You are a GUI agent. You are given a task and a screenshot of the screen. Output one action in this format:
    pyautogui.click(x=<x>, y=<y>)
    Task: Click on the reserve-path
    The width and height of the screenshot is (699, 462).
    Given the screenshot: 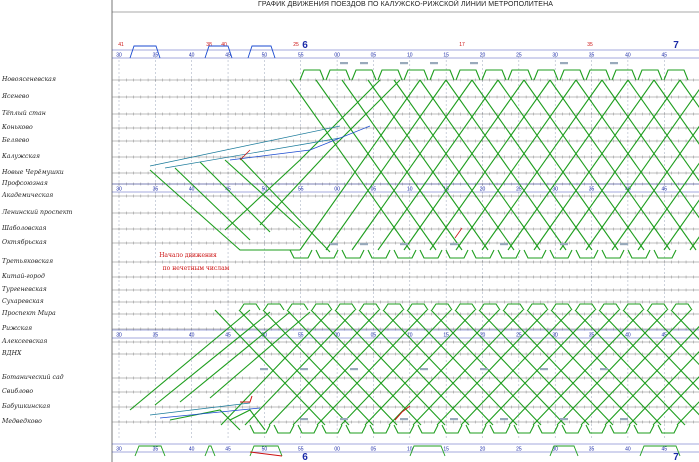 What is the action you would take?
    pyautogui.click(x=458, y=233)
    